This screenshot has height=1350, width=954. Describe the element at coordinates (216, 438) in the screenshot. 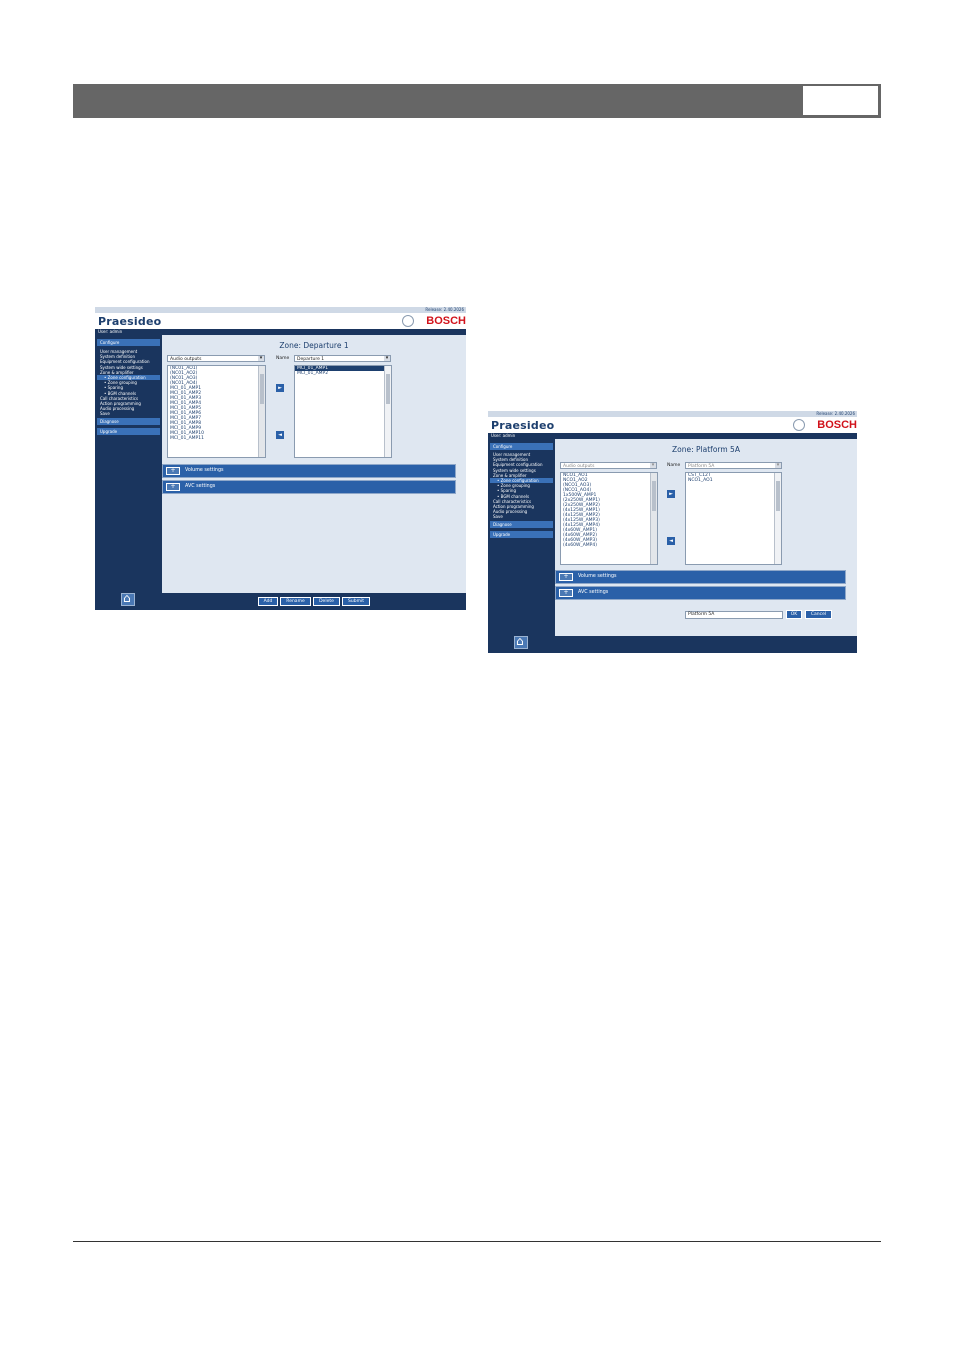

I see `list-item: MCI_01_AMP11` at that location.